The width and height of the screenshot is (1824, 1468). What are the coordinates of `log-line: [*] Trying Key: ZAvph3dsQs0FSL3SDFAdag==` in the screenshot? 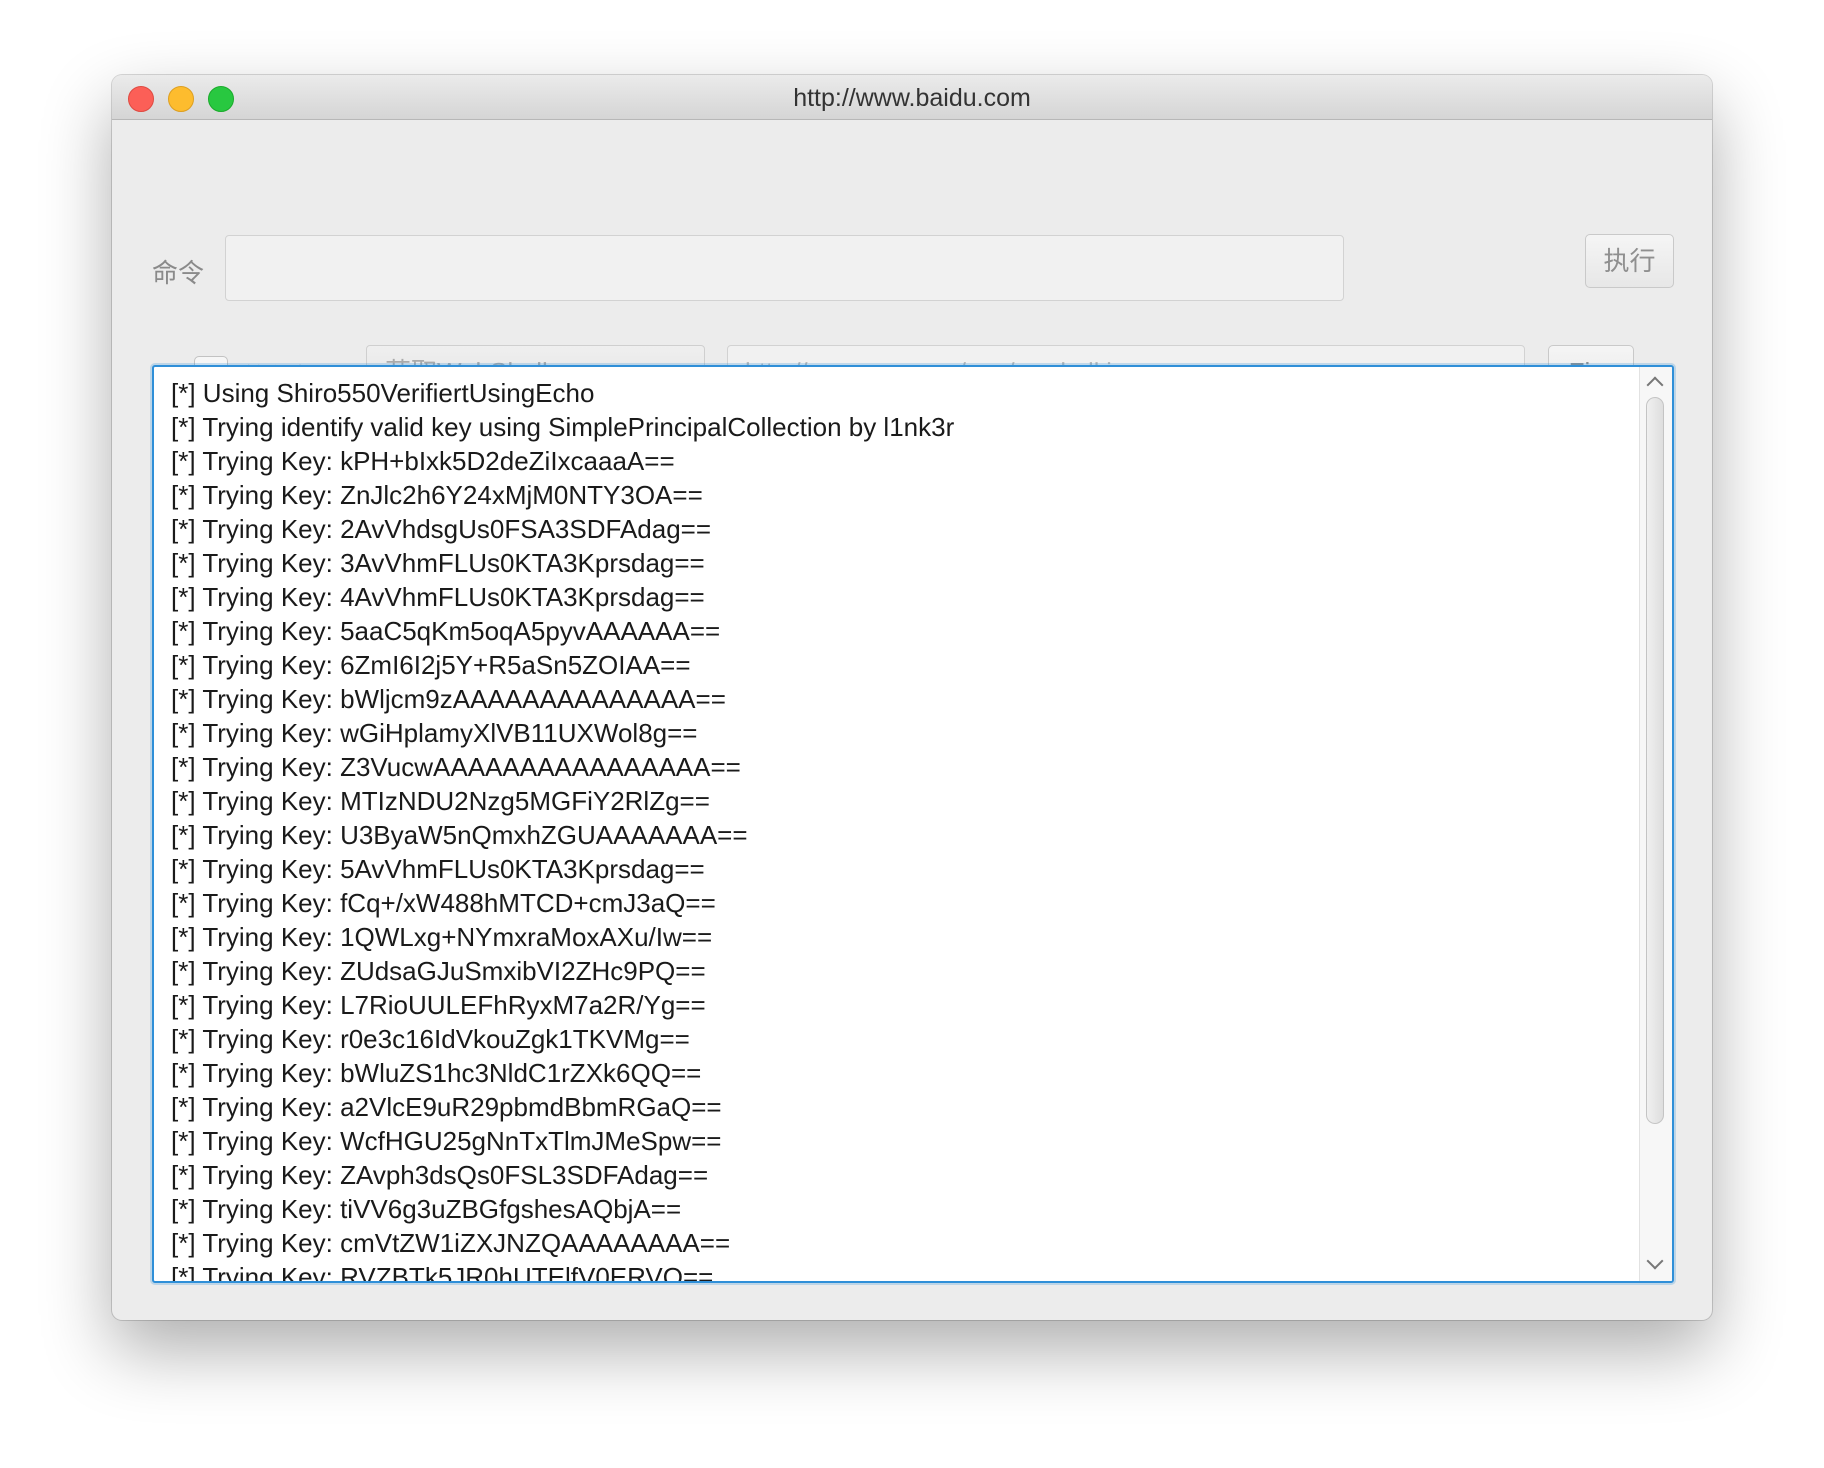 It's located at (440, 1175).